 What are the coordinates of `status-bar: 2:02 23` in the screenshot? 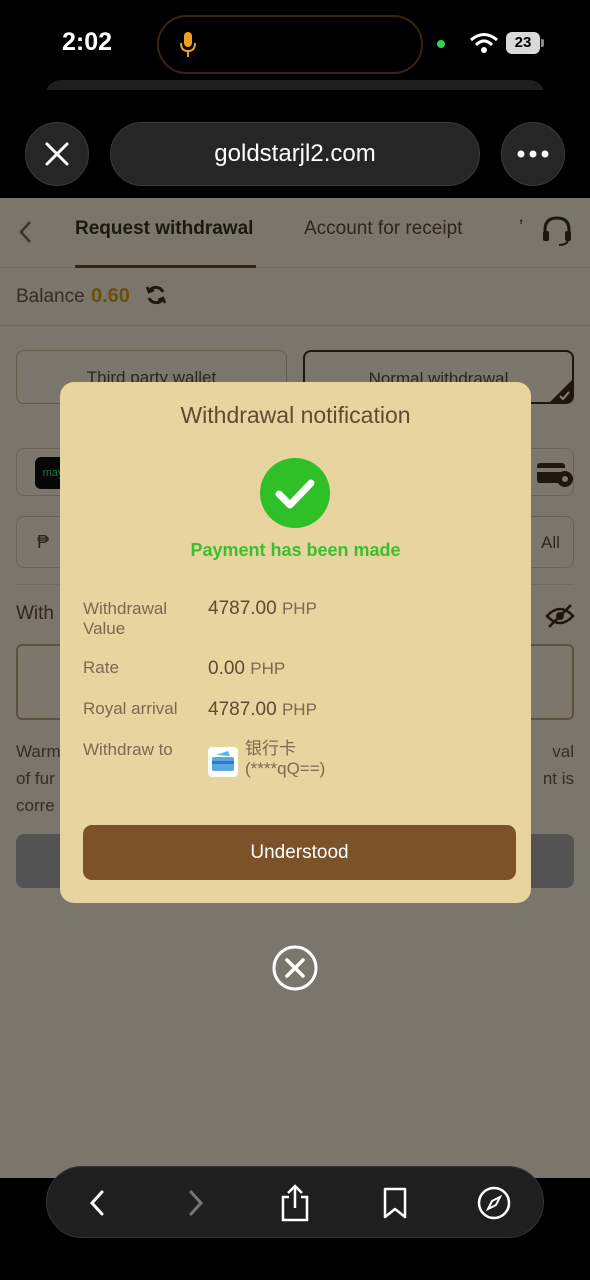 It's located at (295, 50).